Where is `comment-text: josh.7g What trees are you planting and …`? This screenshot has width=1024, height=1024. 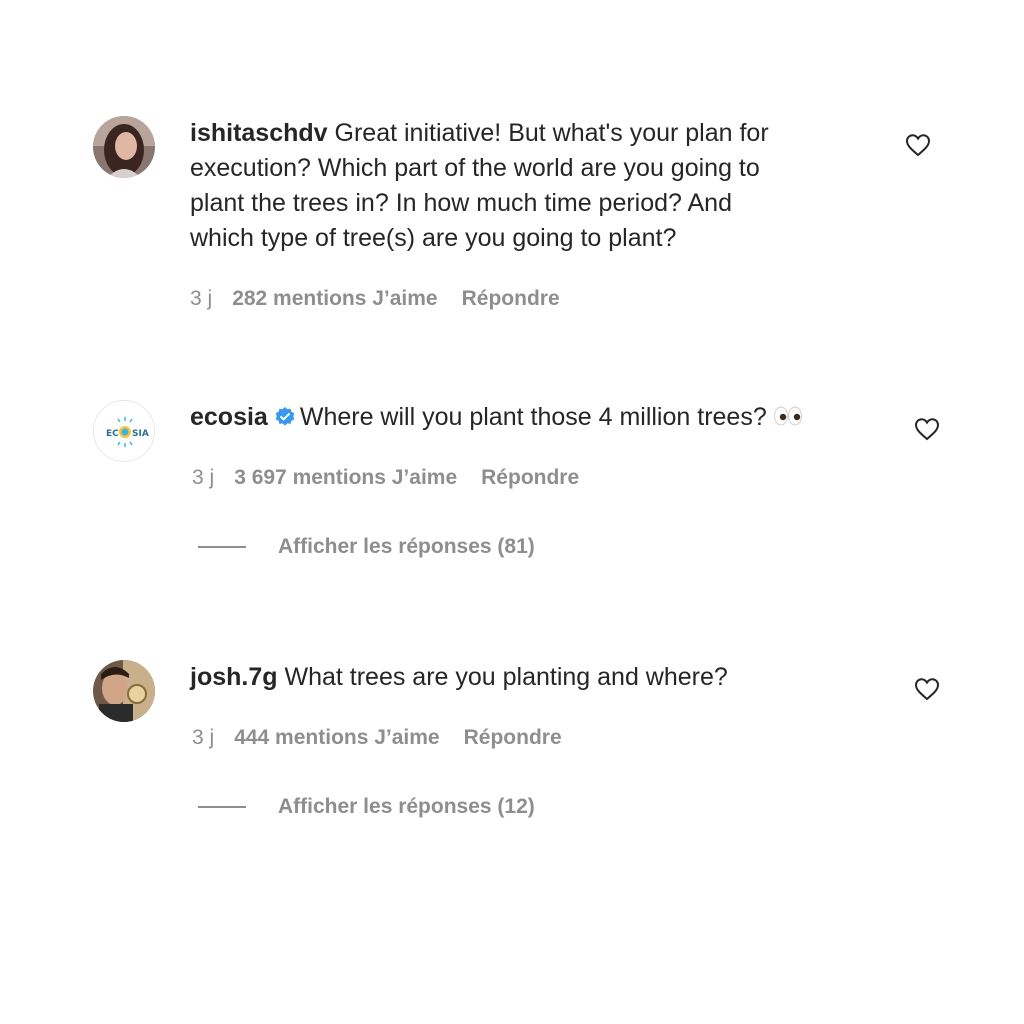
comment-text: josh.7g What trees are you planting and … is located at coordinates (535, 677).